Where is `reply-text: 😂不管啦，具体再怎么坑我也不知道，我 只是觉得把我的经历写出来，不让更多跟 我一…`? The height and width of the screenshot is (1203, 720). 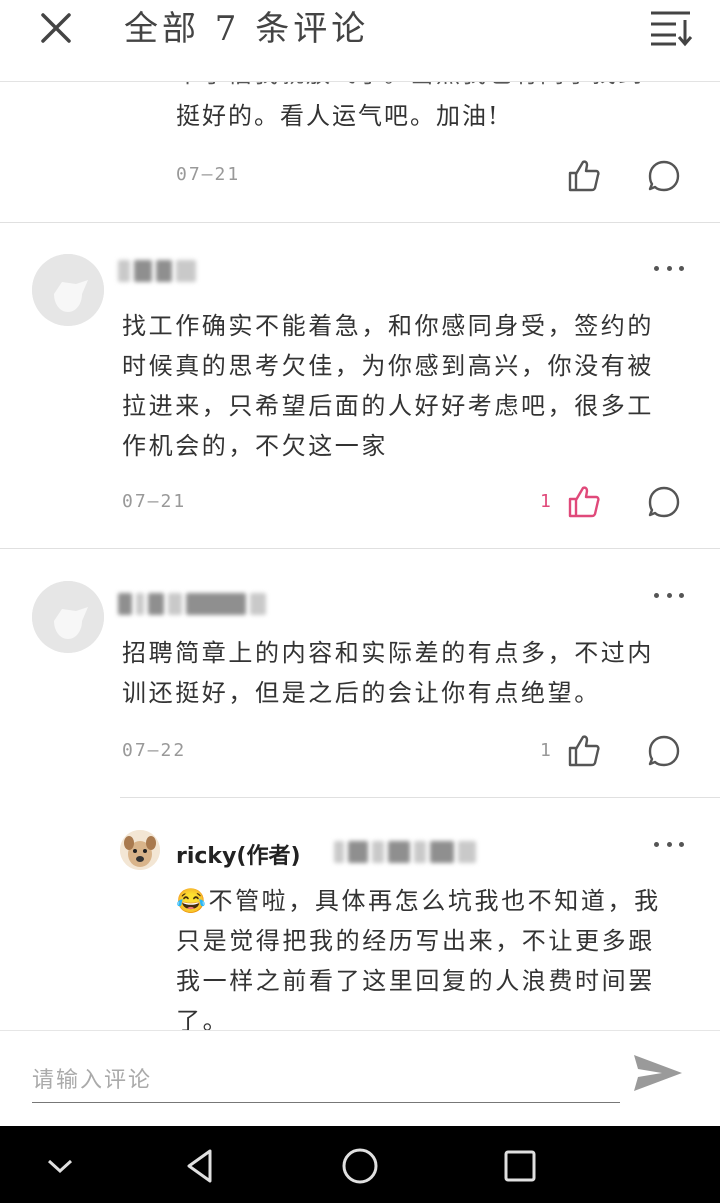 reply-text: 😂不管啦，具体再怎么坑我也不知道，我 只是觉得把我的经历写出来，不让更多跟 我一… is located at coordinates (418, 955).